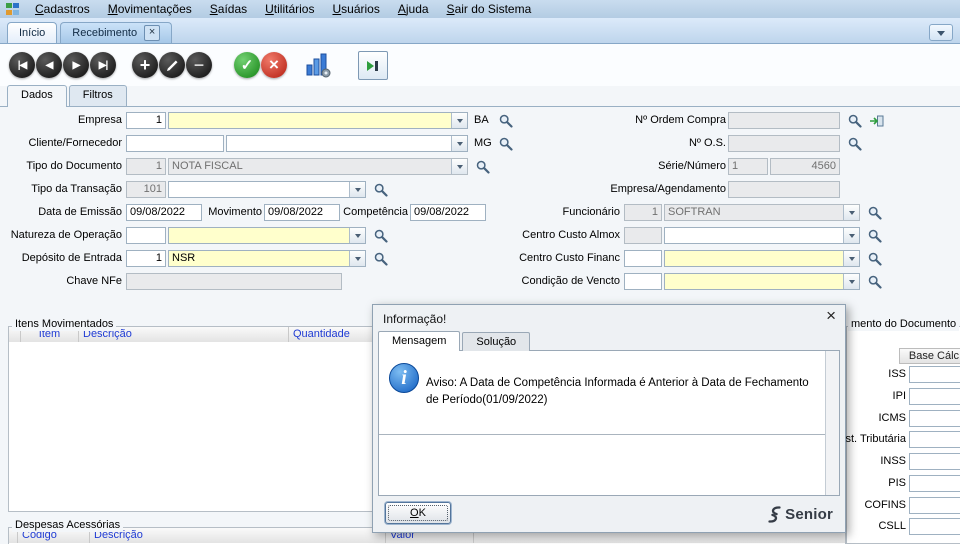 This screenshot has width=960, height=544. I want to click on inss-field, so click(934, 461).